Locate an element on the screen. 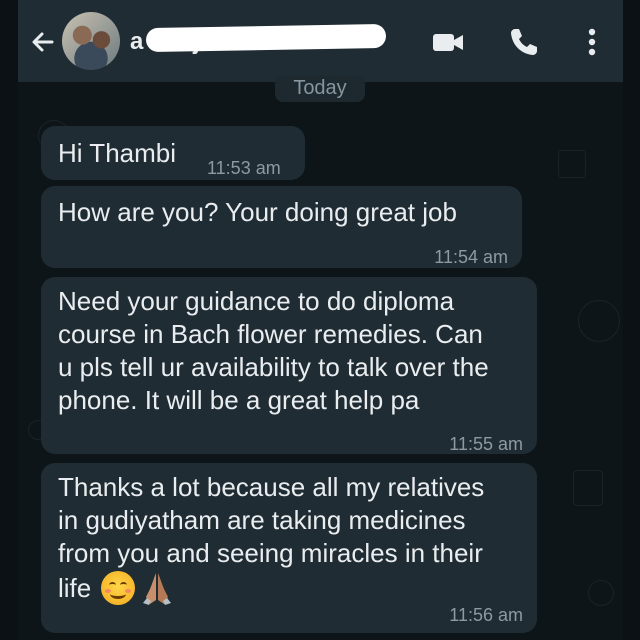  message-bubble: Hi Thambi 11:53 am is located at coordinates (173, 153).